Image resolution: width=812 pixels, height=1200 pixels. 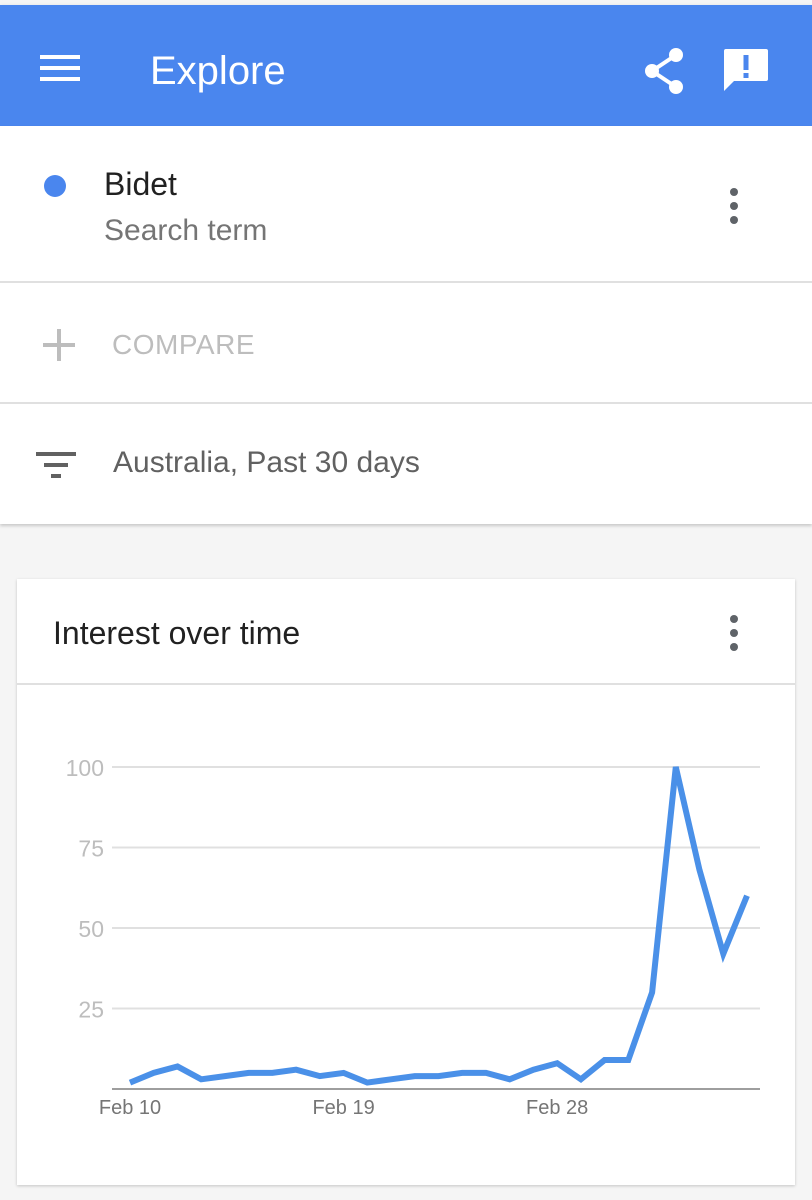 What do you see at coordinates (406, 343) in the screenshot?
I see `compare-button: COMPARE` at bounding box center [406, 343].